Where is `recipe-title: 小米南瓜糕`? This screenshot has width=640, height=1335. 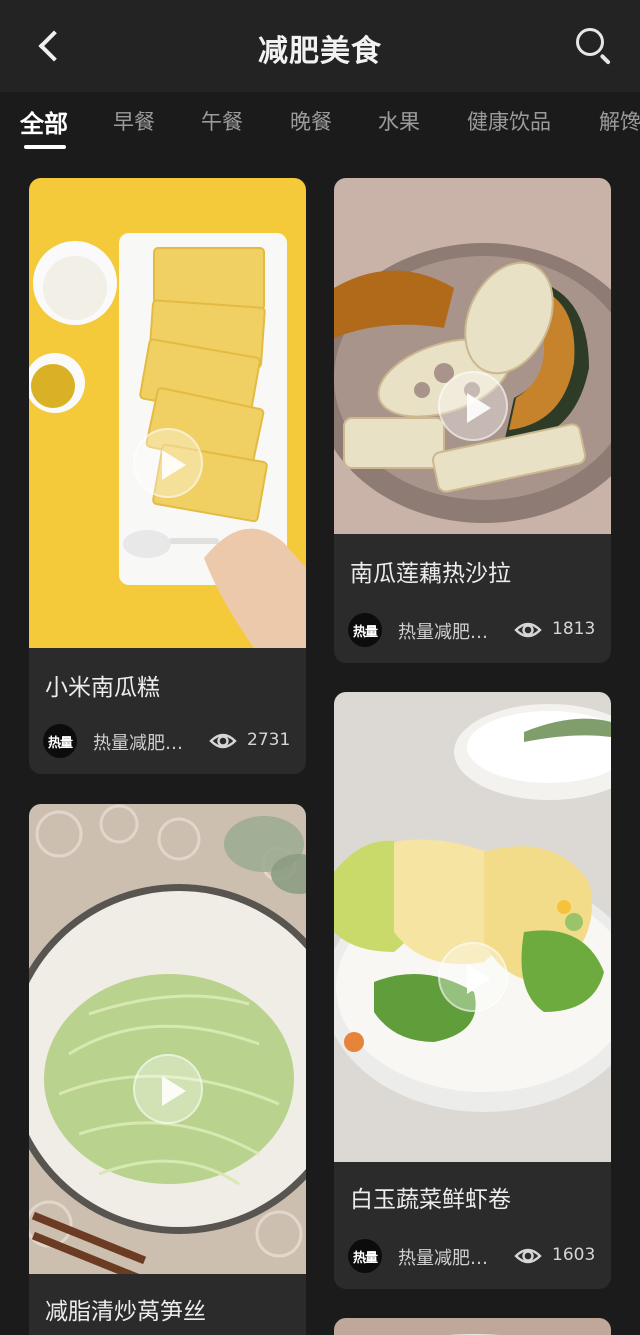
recipe-title: 小米南瓜糕 is located at coordinates (102, 688).